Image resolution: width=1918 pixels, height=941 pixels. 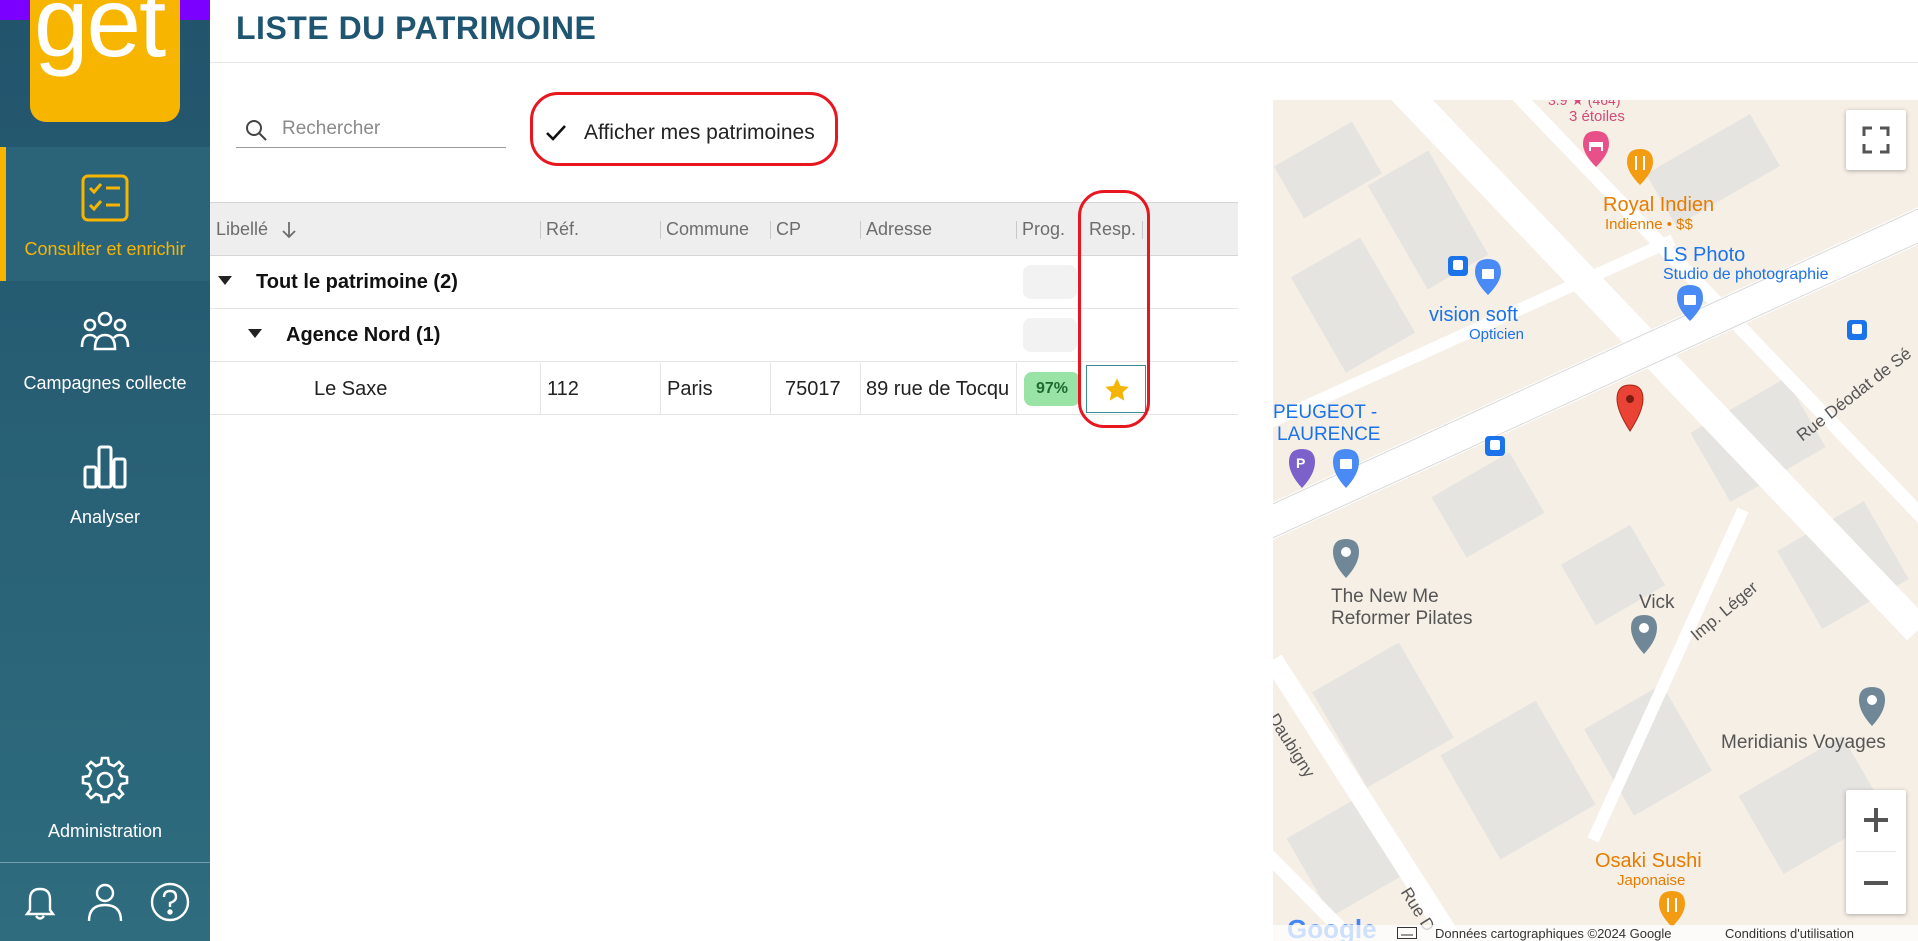 I want to click on map-label-new-me-2: Reformer Pilates, so click(x=1402, y=618).